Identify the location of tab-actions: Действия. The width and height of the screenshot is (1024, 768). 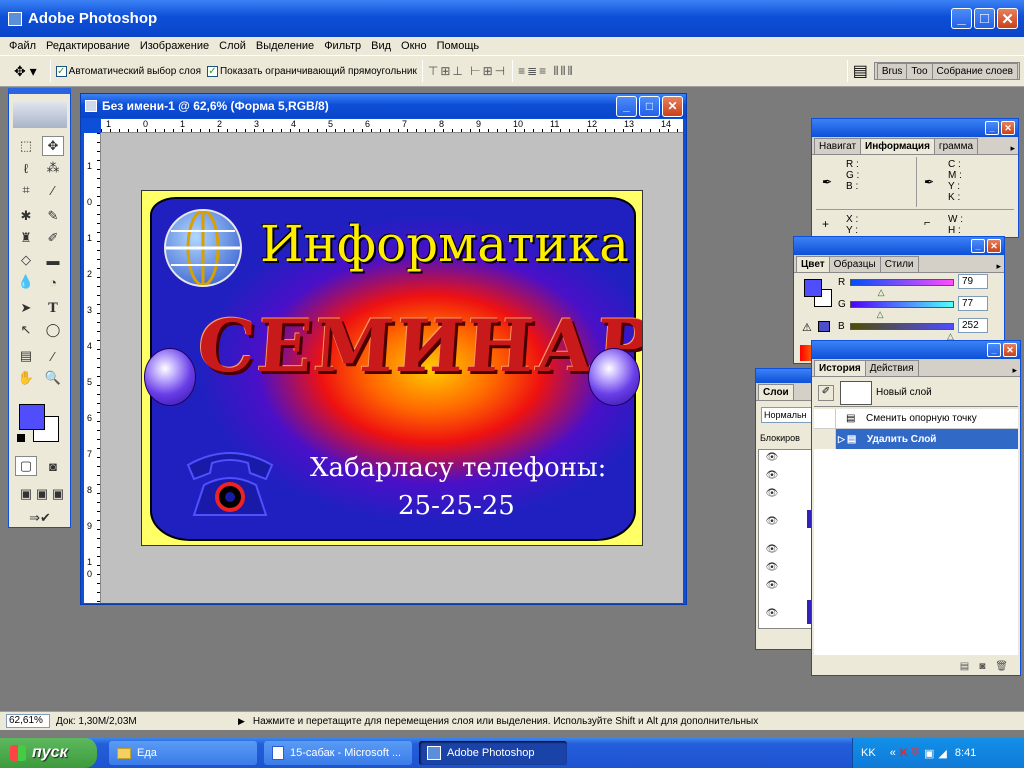
(891, 368).